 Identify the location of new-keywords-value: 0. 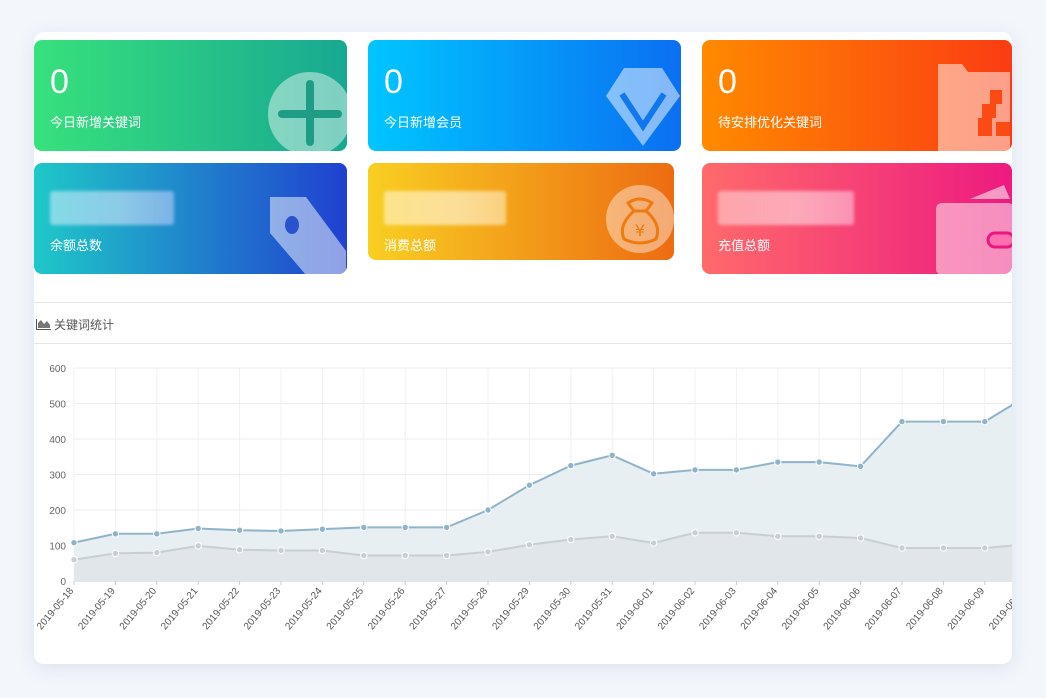
(59, 82).